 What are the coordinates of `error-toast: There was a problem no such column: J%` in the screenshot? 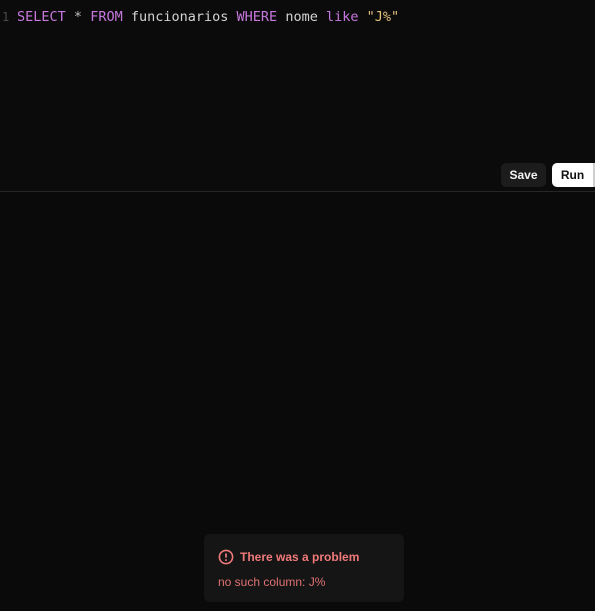 It's located at (304, 568).